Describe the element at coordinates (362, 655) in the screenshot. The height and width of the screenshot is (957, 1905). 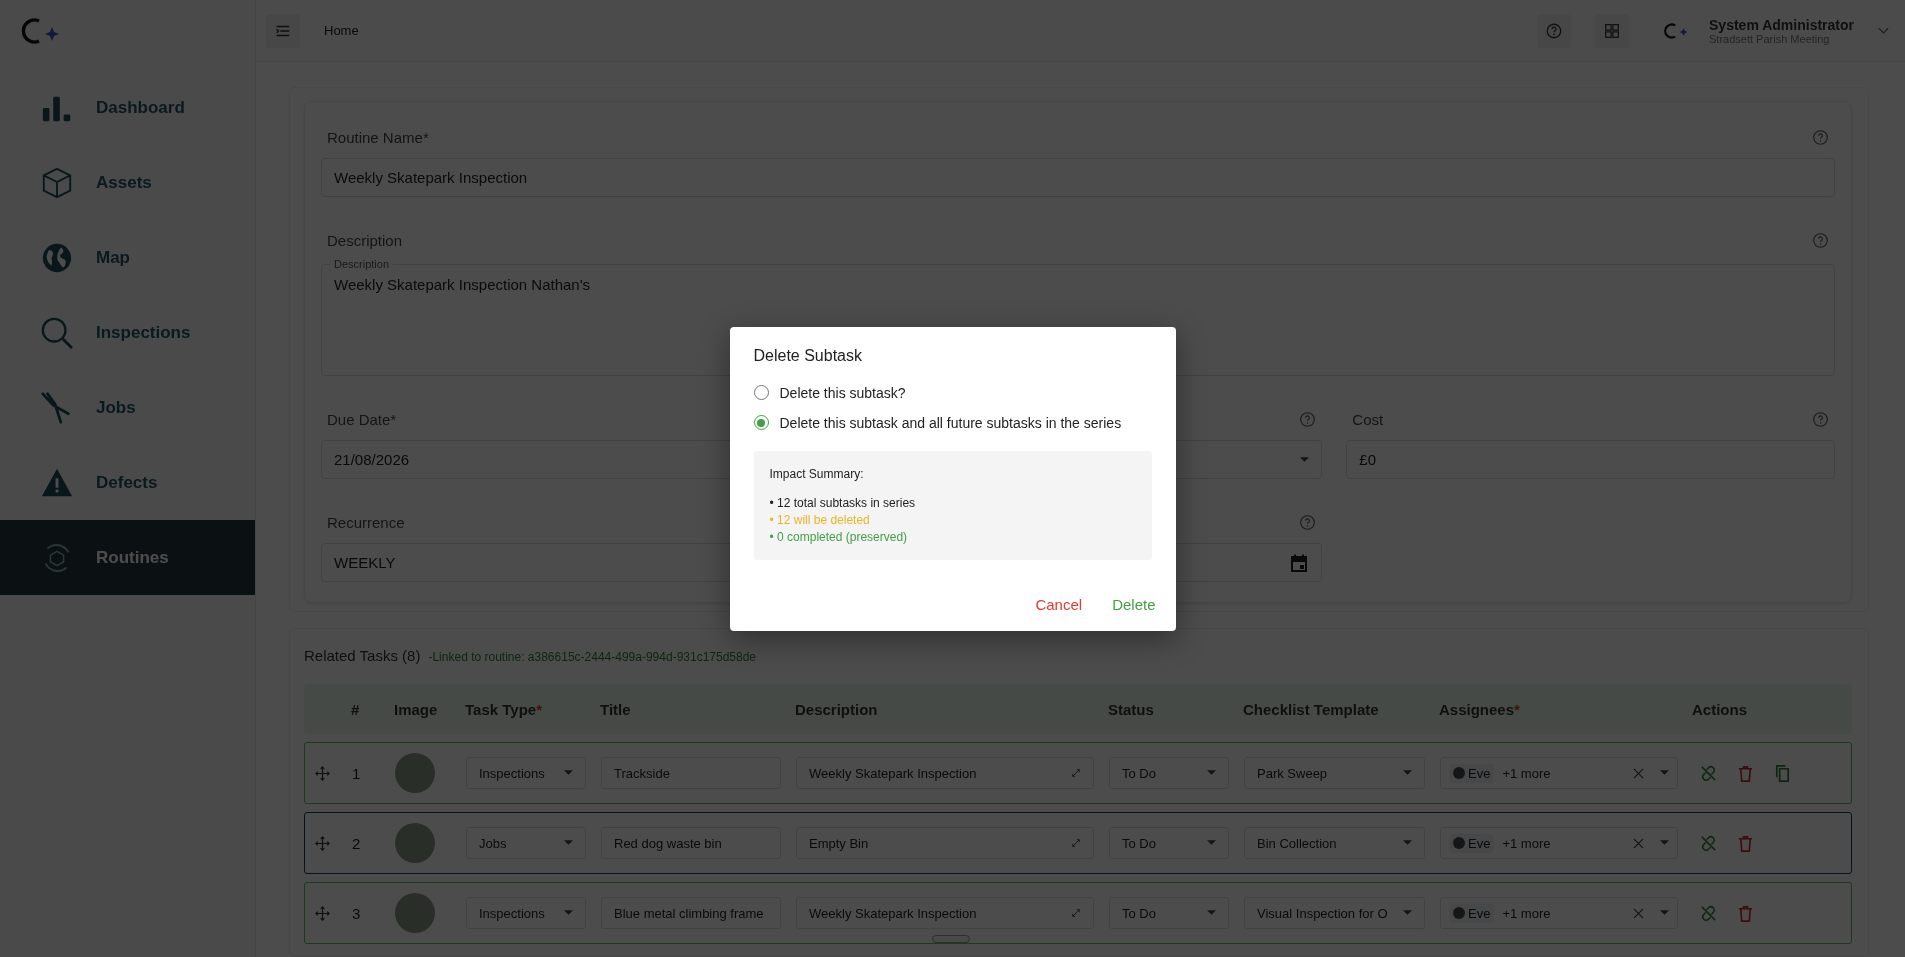
I see `section-title: Related Tasks (8)` at that location.